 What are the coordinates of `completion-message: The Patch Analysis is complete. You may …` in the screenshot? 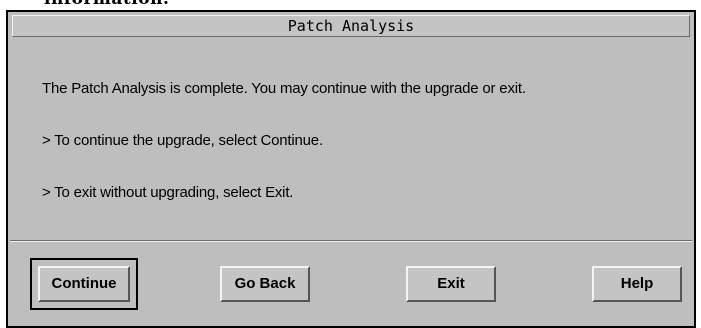 It's located at (284, 88).